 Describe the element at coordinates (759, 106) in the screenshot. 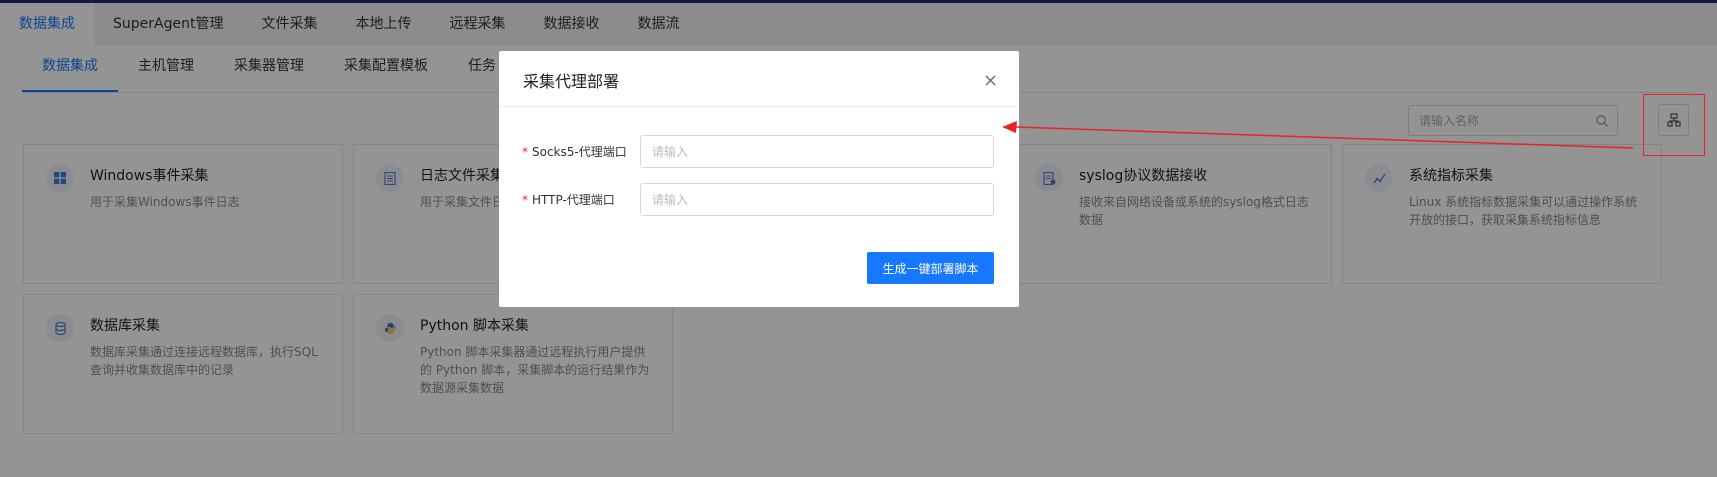

I see `modal-header-divider` at that location.